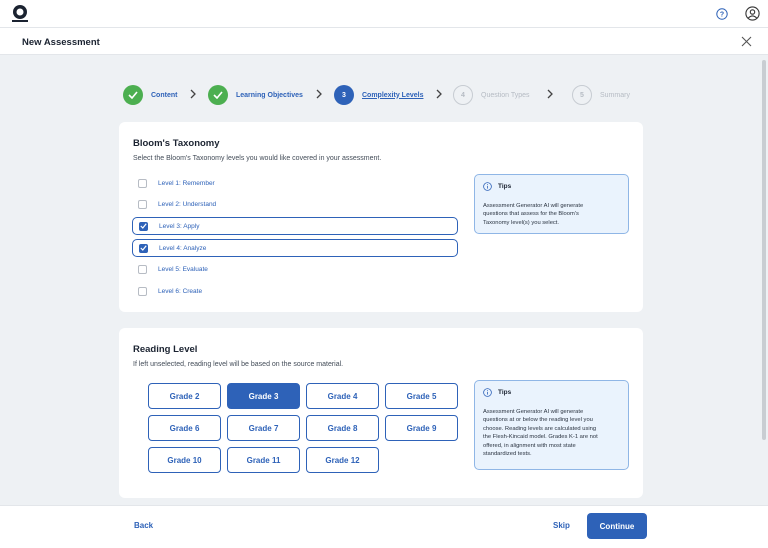 The width and height of the screenshot is (768, 548). Describe the element at coordinates (393, 95) in the screenshot. I see `step-label: Complexity Levels` at that location.